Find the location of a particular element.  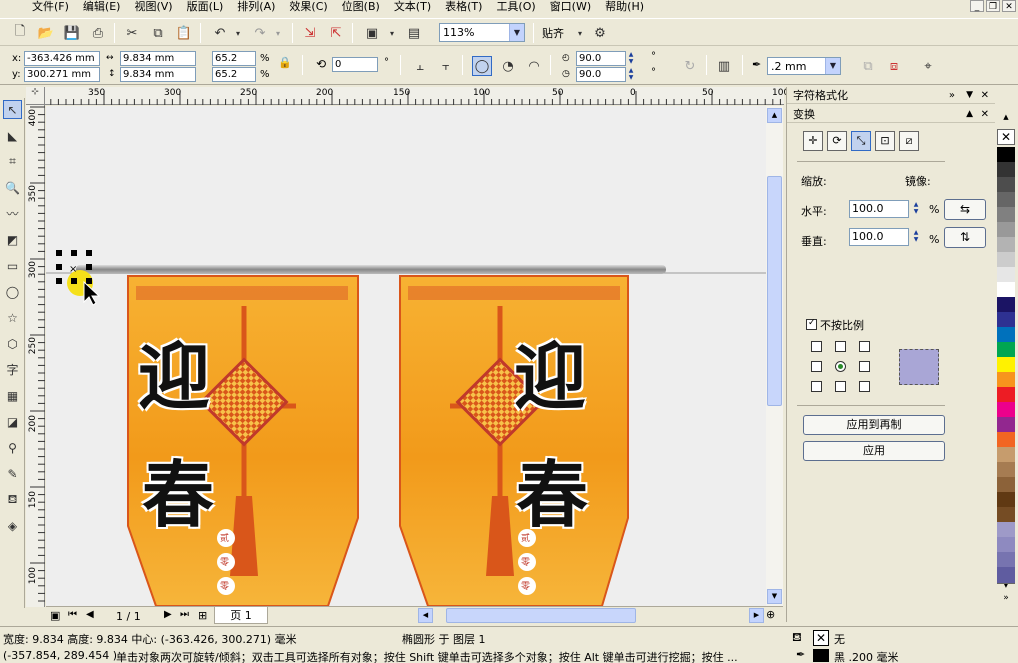

scale-mirror-icon: ⤡ is located at coordinates (861, 141).